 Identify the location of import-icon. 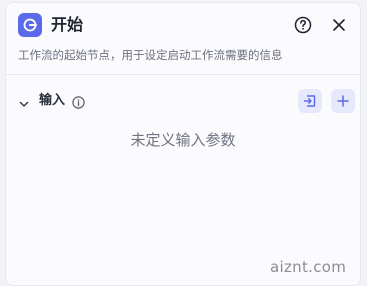
(309, 101).